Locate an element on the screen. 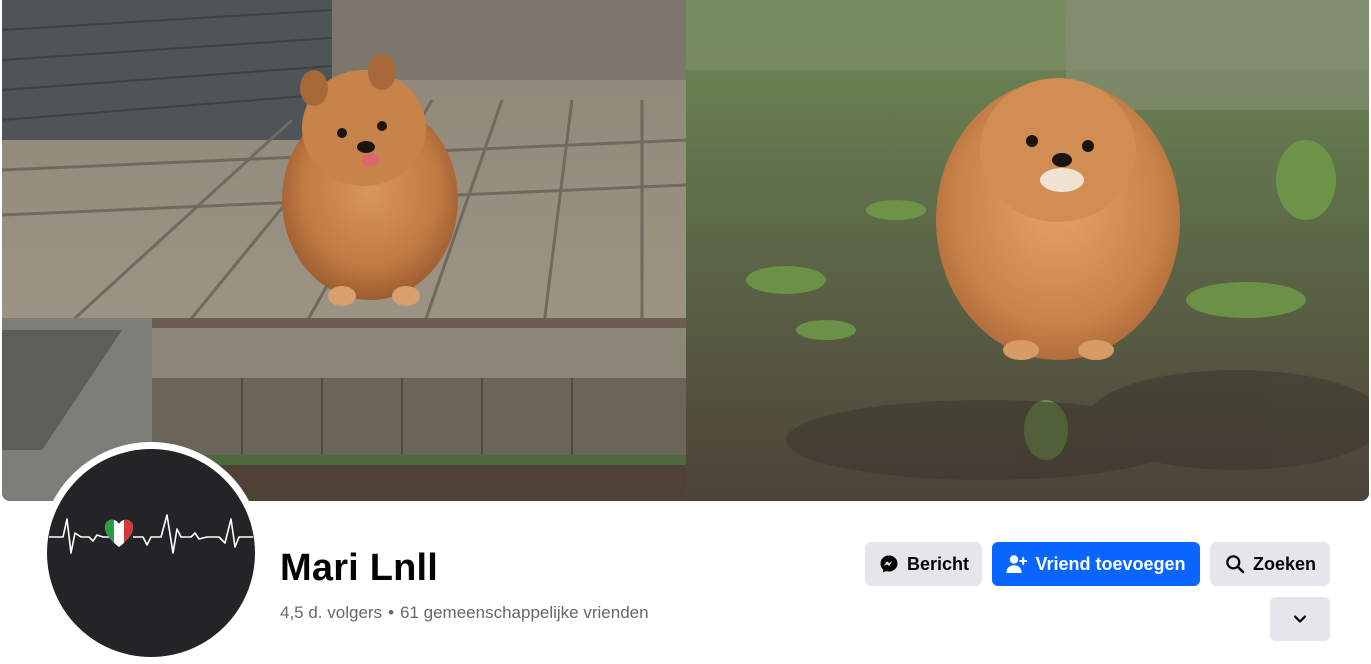 This screenshot has width=1371, height=664. avatar is located at coordinates (151, 553).